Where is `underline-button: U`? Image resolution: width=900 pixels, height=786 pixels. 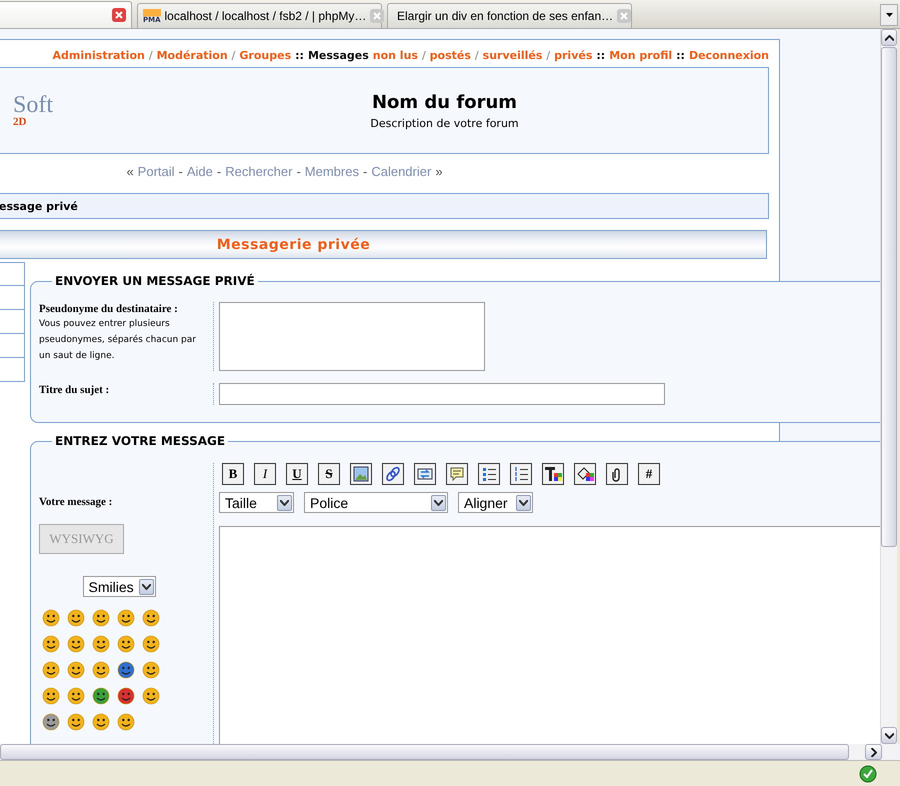 underline-button: U is located at coordinates (297, 474).